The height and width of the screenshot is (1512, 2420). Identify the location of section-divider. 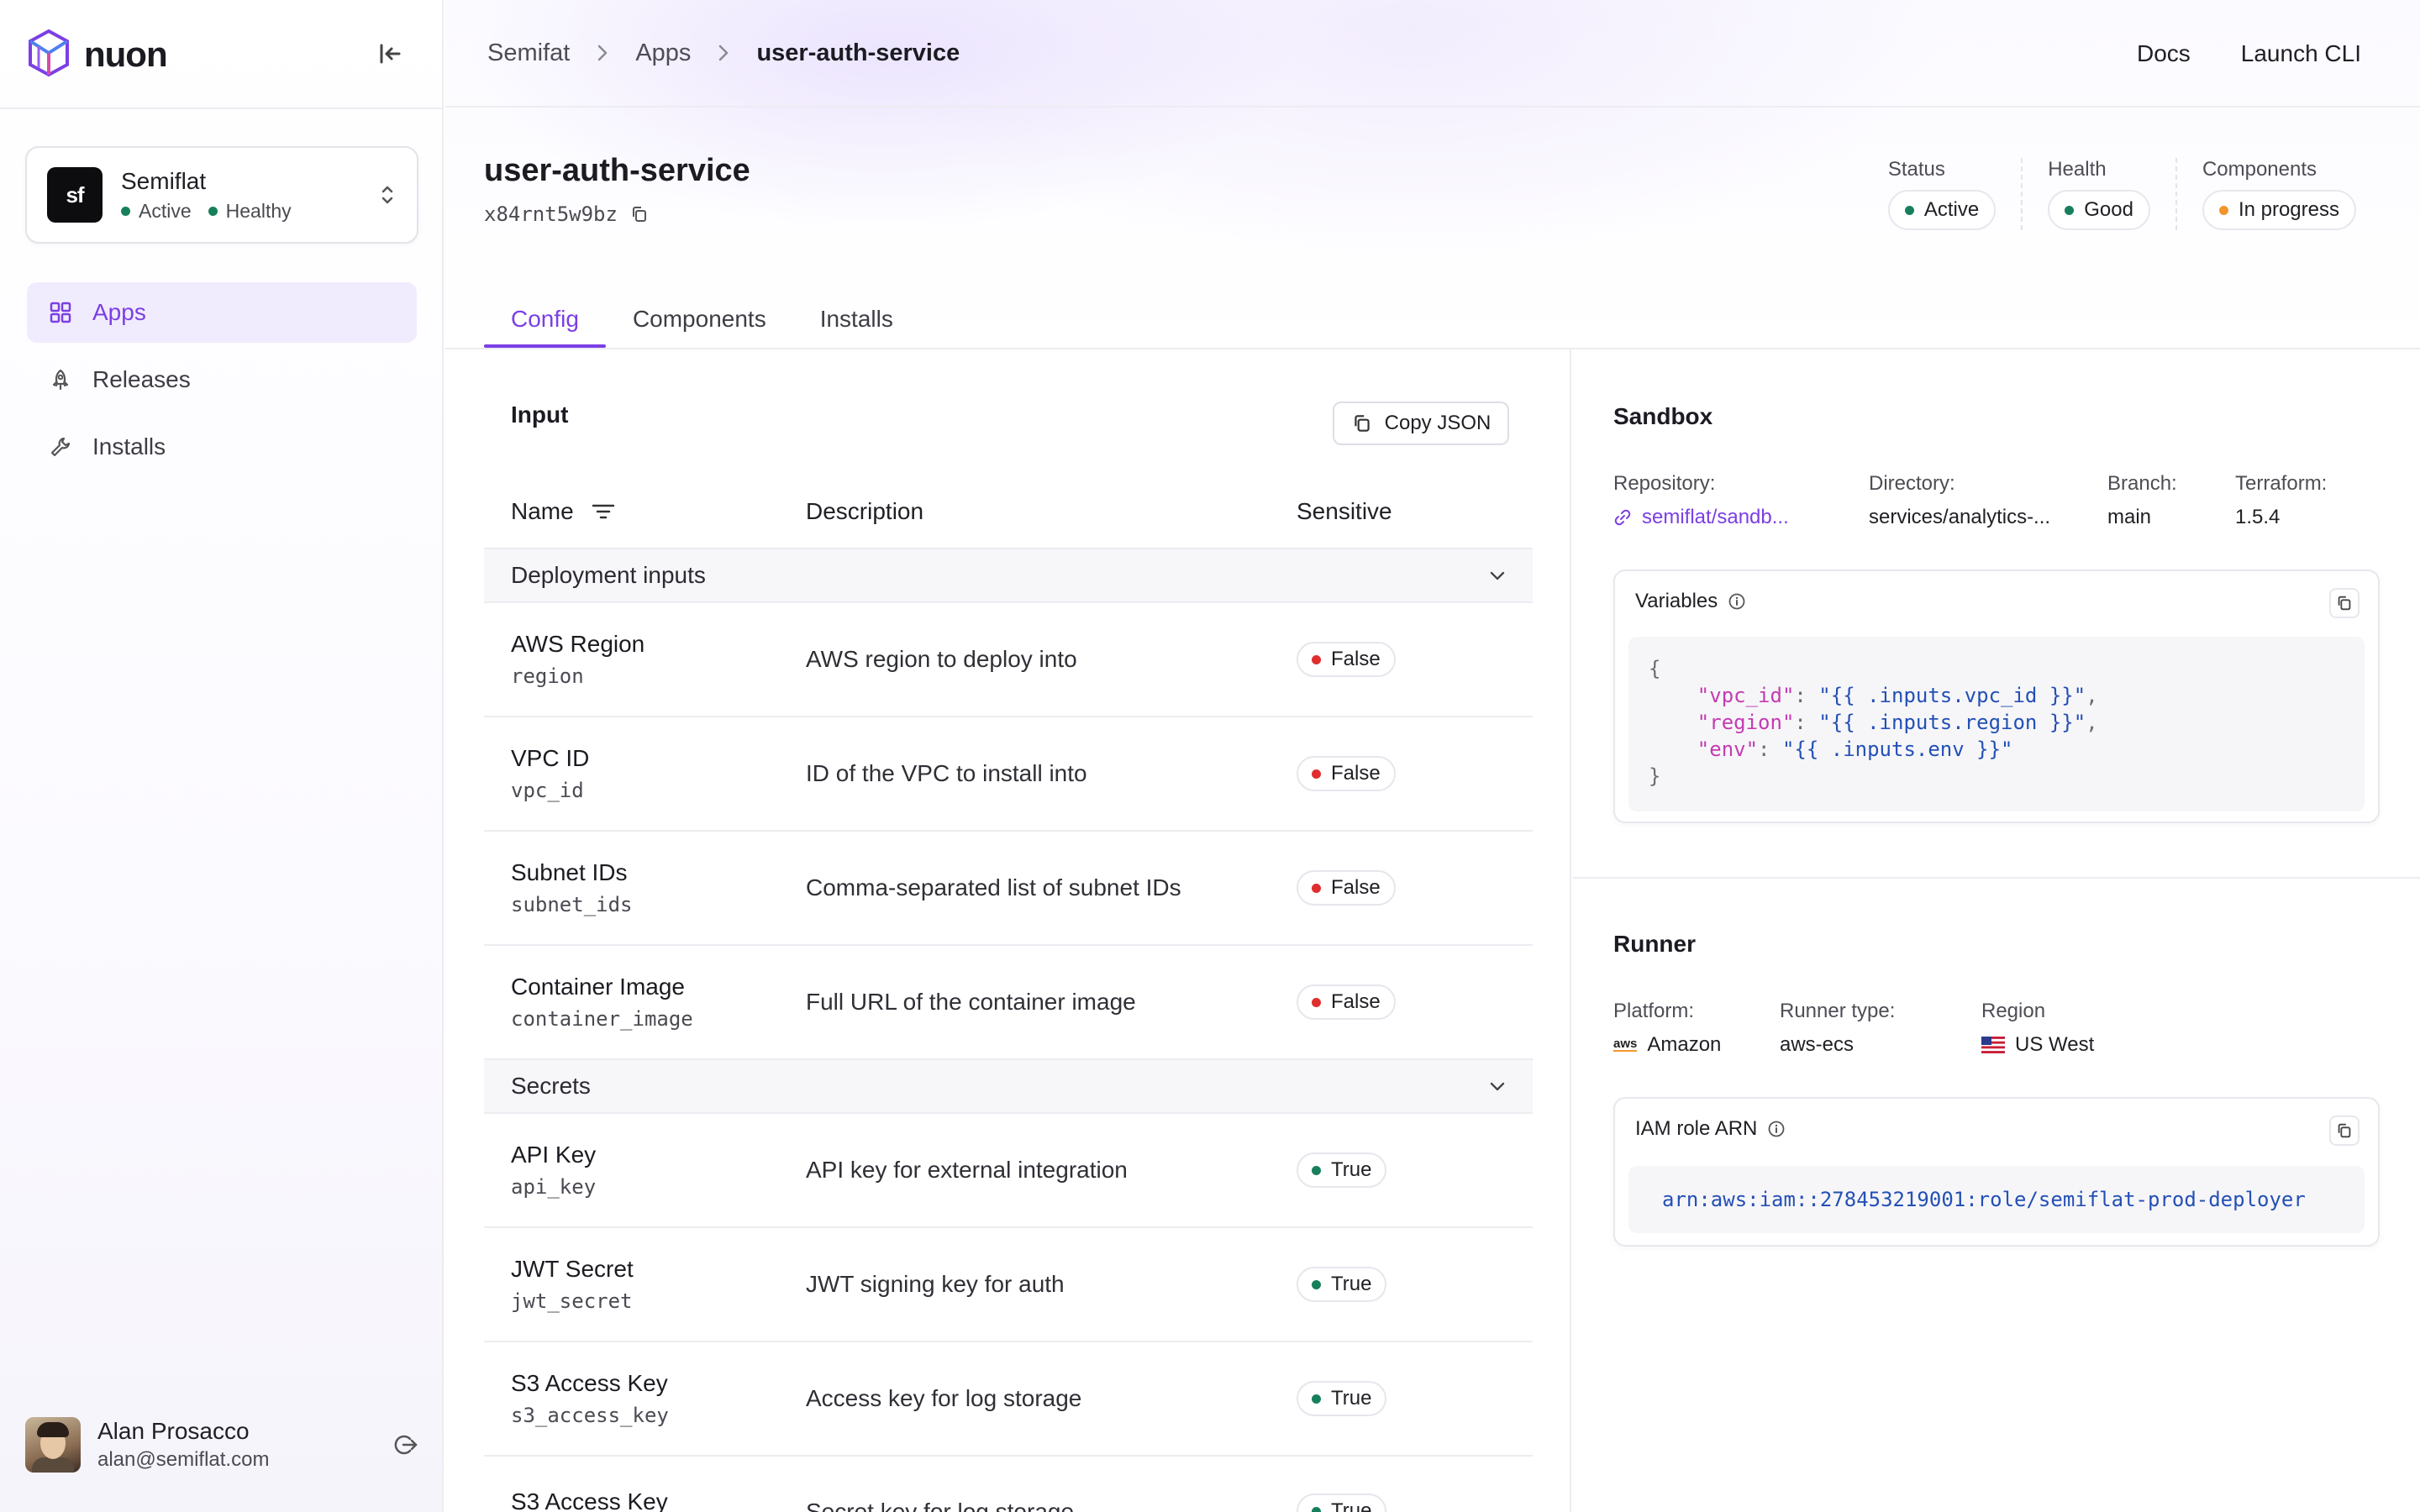
(1996, 878).